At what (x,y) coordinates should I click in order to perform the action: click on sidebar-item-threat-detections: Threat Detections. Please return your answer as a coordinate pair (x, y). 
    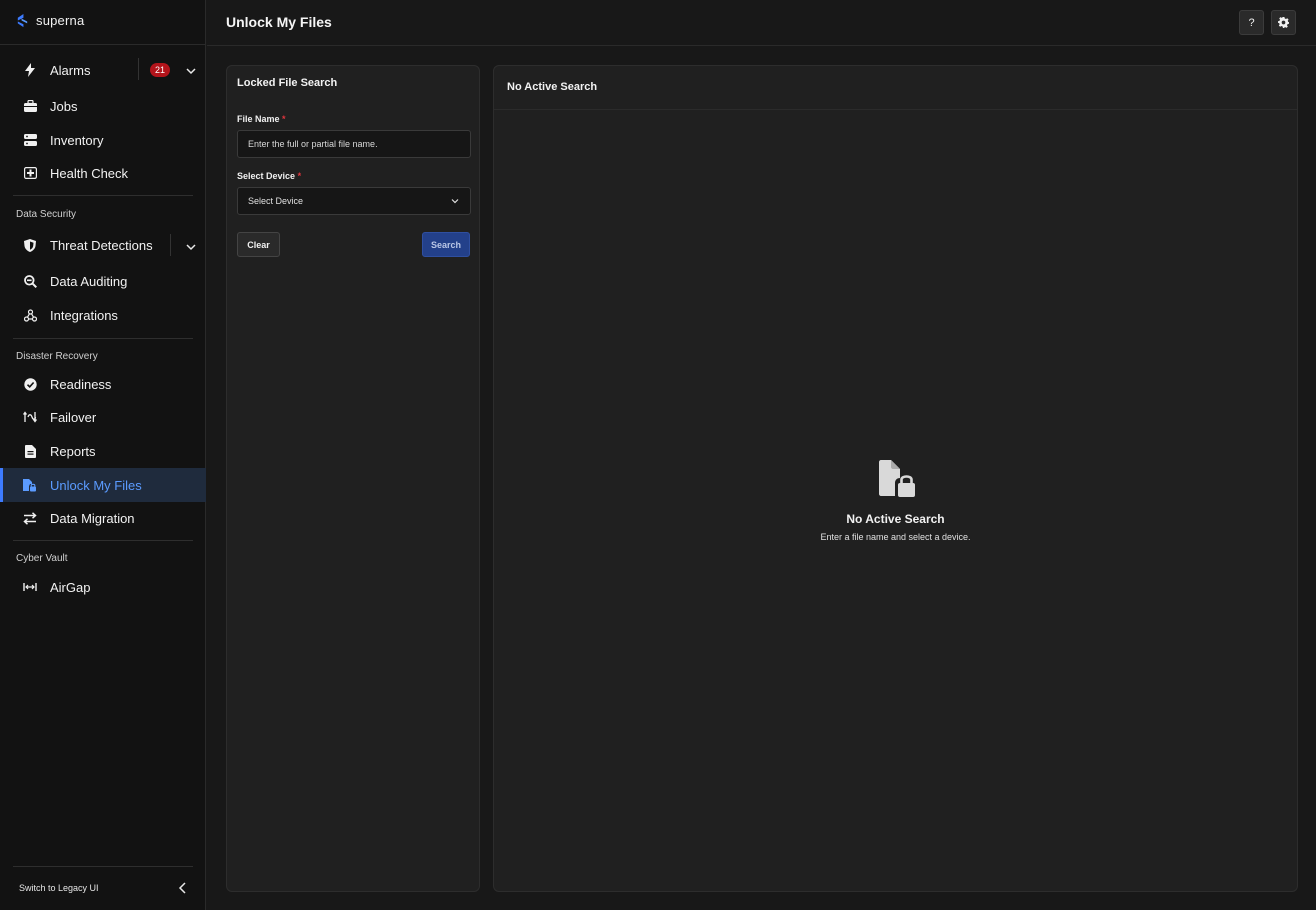
    Looking at the image, I should click on (103, 245).